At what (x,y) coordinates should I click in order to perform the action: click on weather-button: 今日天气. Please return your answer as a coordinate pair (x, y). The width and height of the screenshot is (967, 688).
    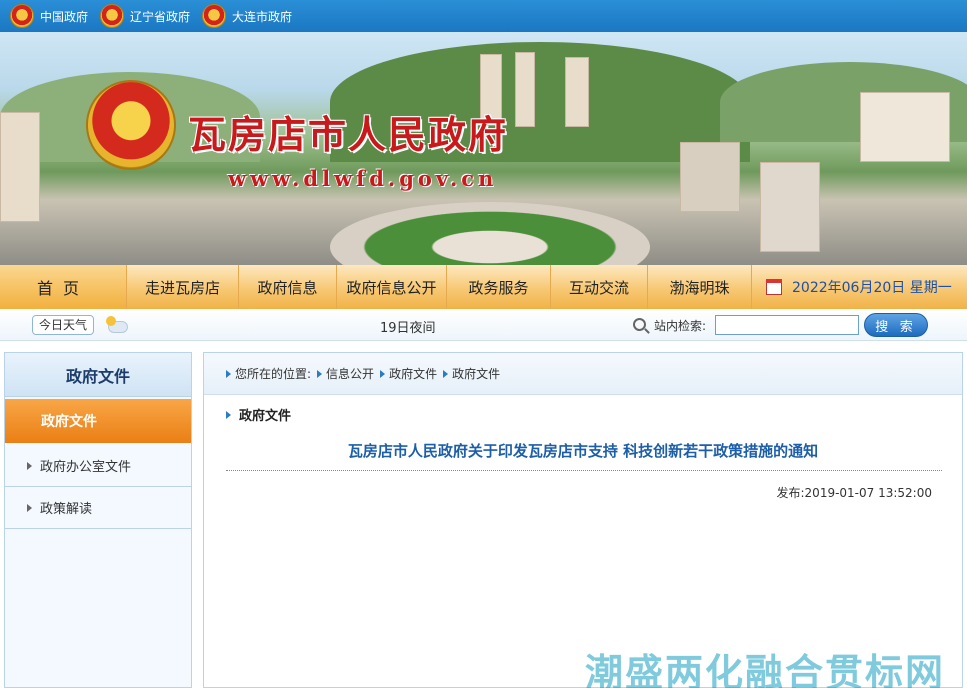
    Looking at the image, I should click on (63, 325).